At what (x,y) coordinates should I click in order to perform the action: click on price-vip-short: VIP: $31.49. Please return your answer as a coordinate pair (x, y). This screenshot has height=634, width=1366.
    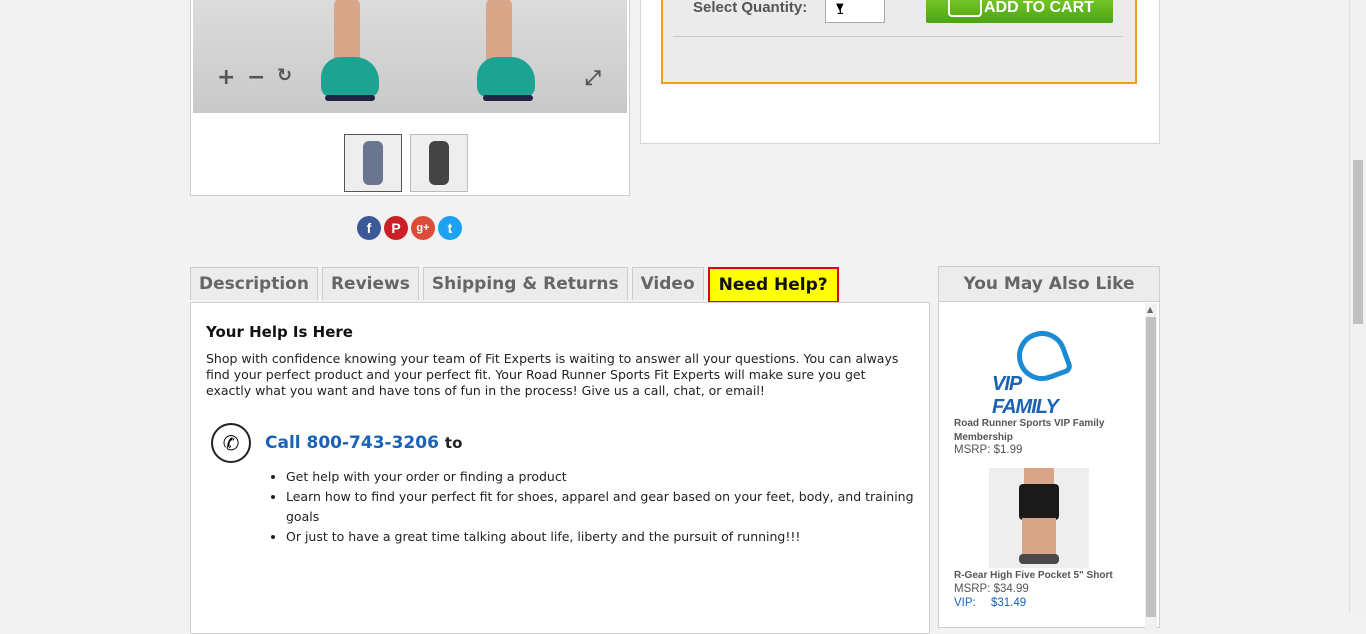
    Looking at the image, I should click on (990, 603).